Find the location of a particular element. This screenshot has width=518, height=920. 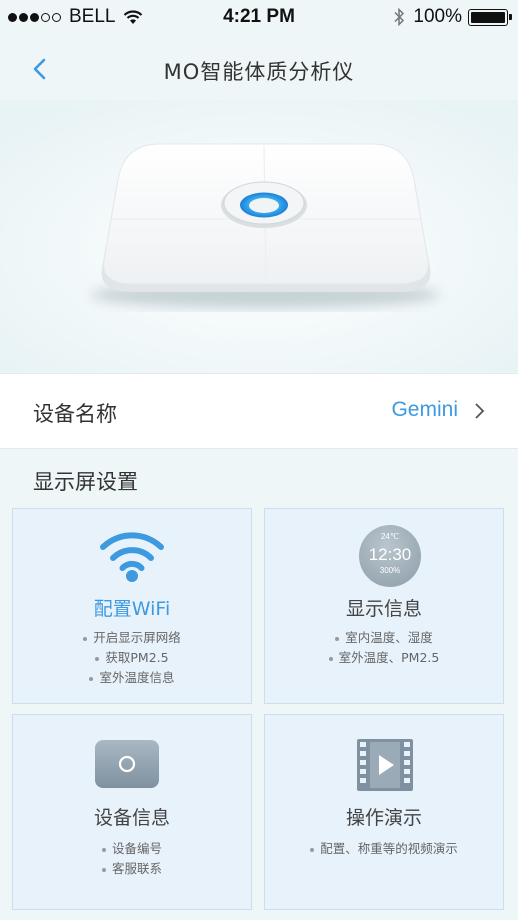

page-title: MO智能体质分析仪 is located at coordinates (259, 72).